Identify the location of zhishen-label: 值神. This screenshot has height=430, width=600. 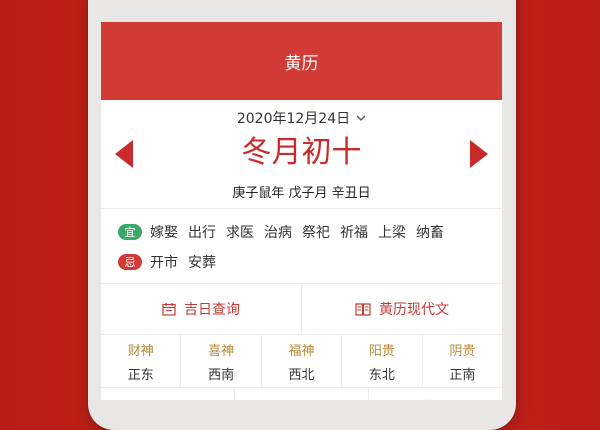
(435, 394).